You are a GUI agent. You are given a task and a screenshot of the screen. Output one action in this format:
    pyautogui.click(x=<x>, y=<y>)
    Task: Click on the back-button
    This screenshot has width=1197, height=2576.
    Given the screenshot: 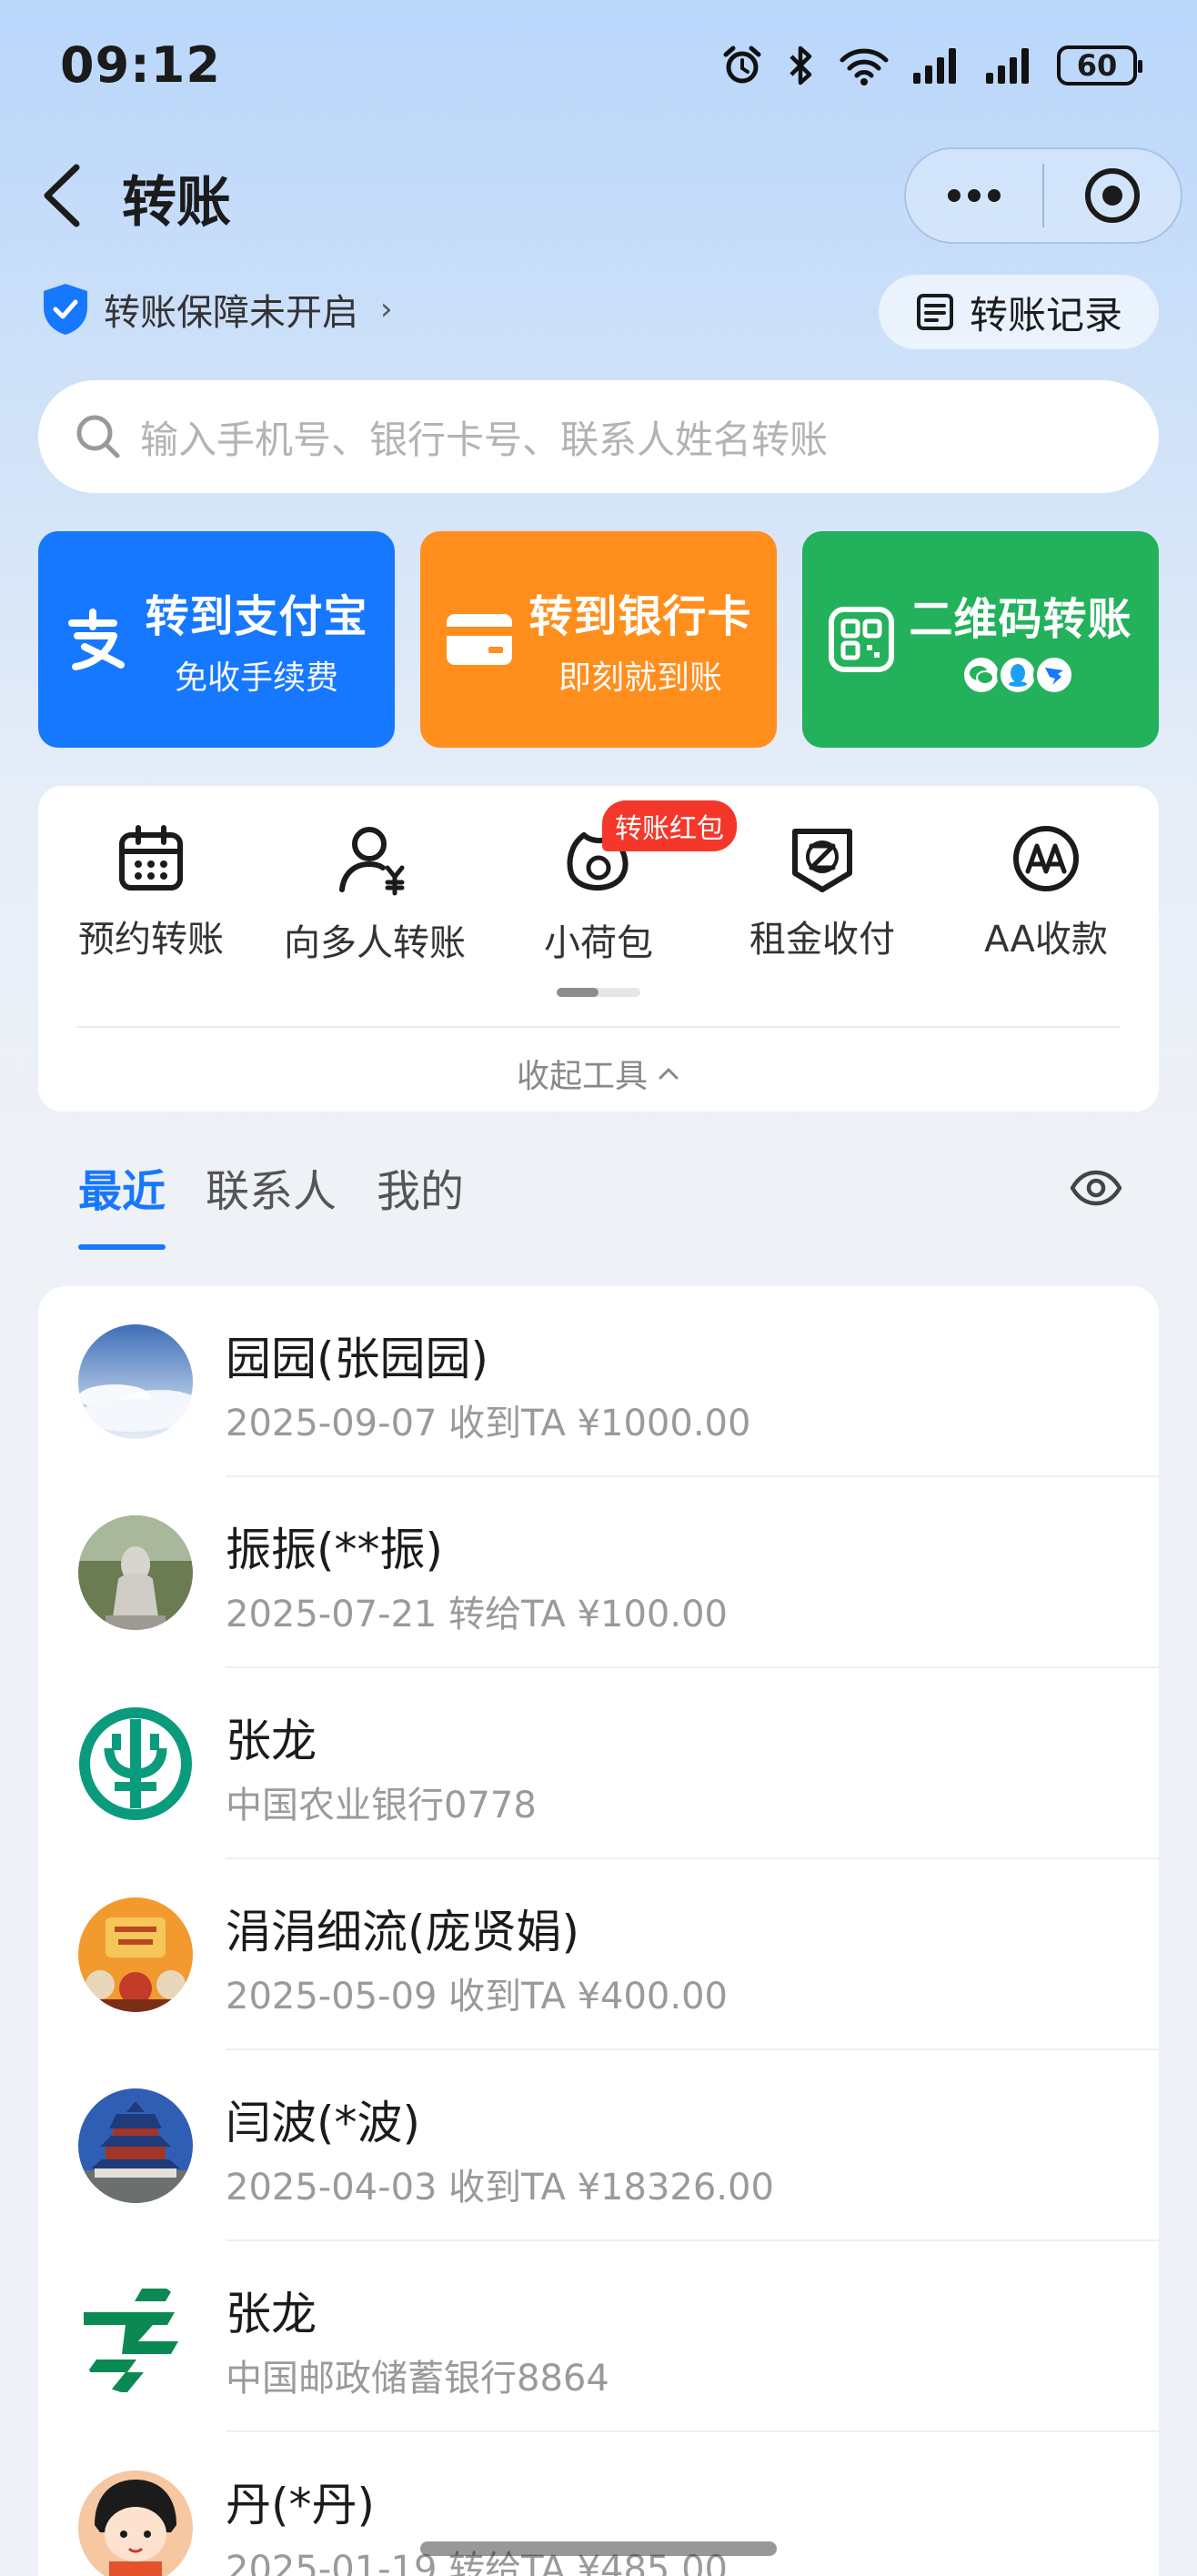 What is the action you would take?
    pyautogui.click(x=63, y=195)
    